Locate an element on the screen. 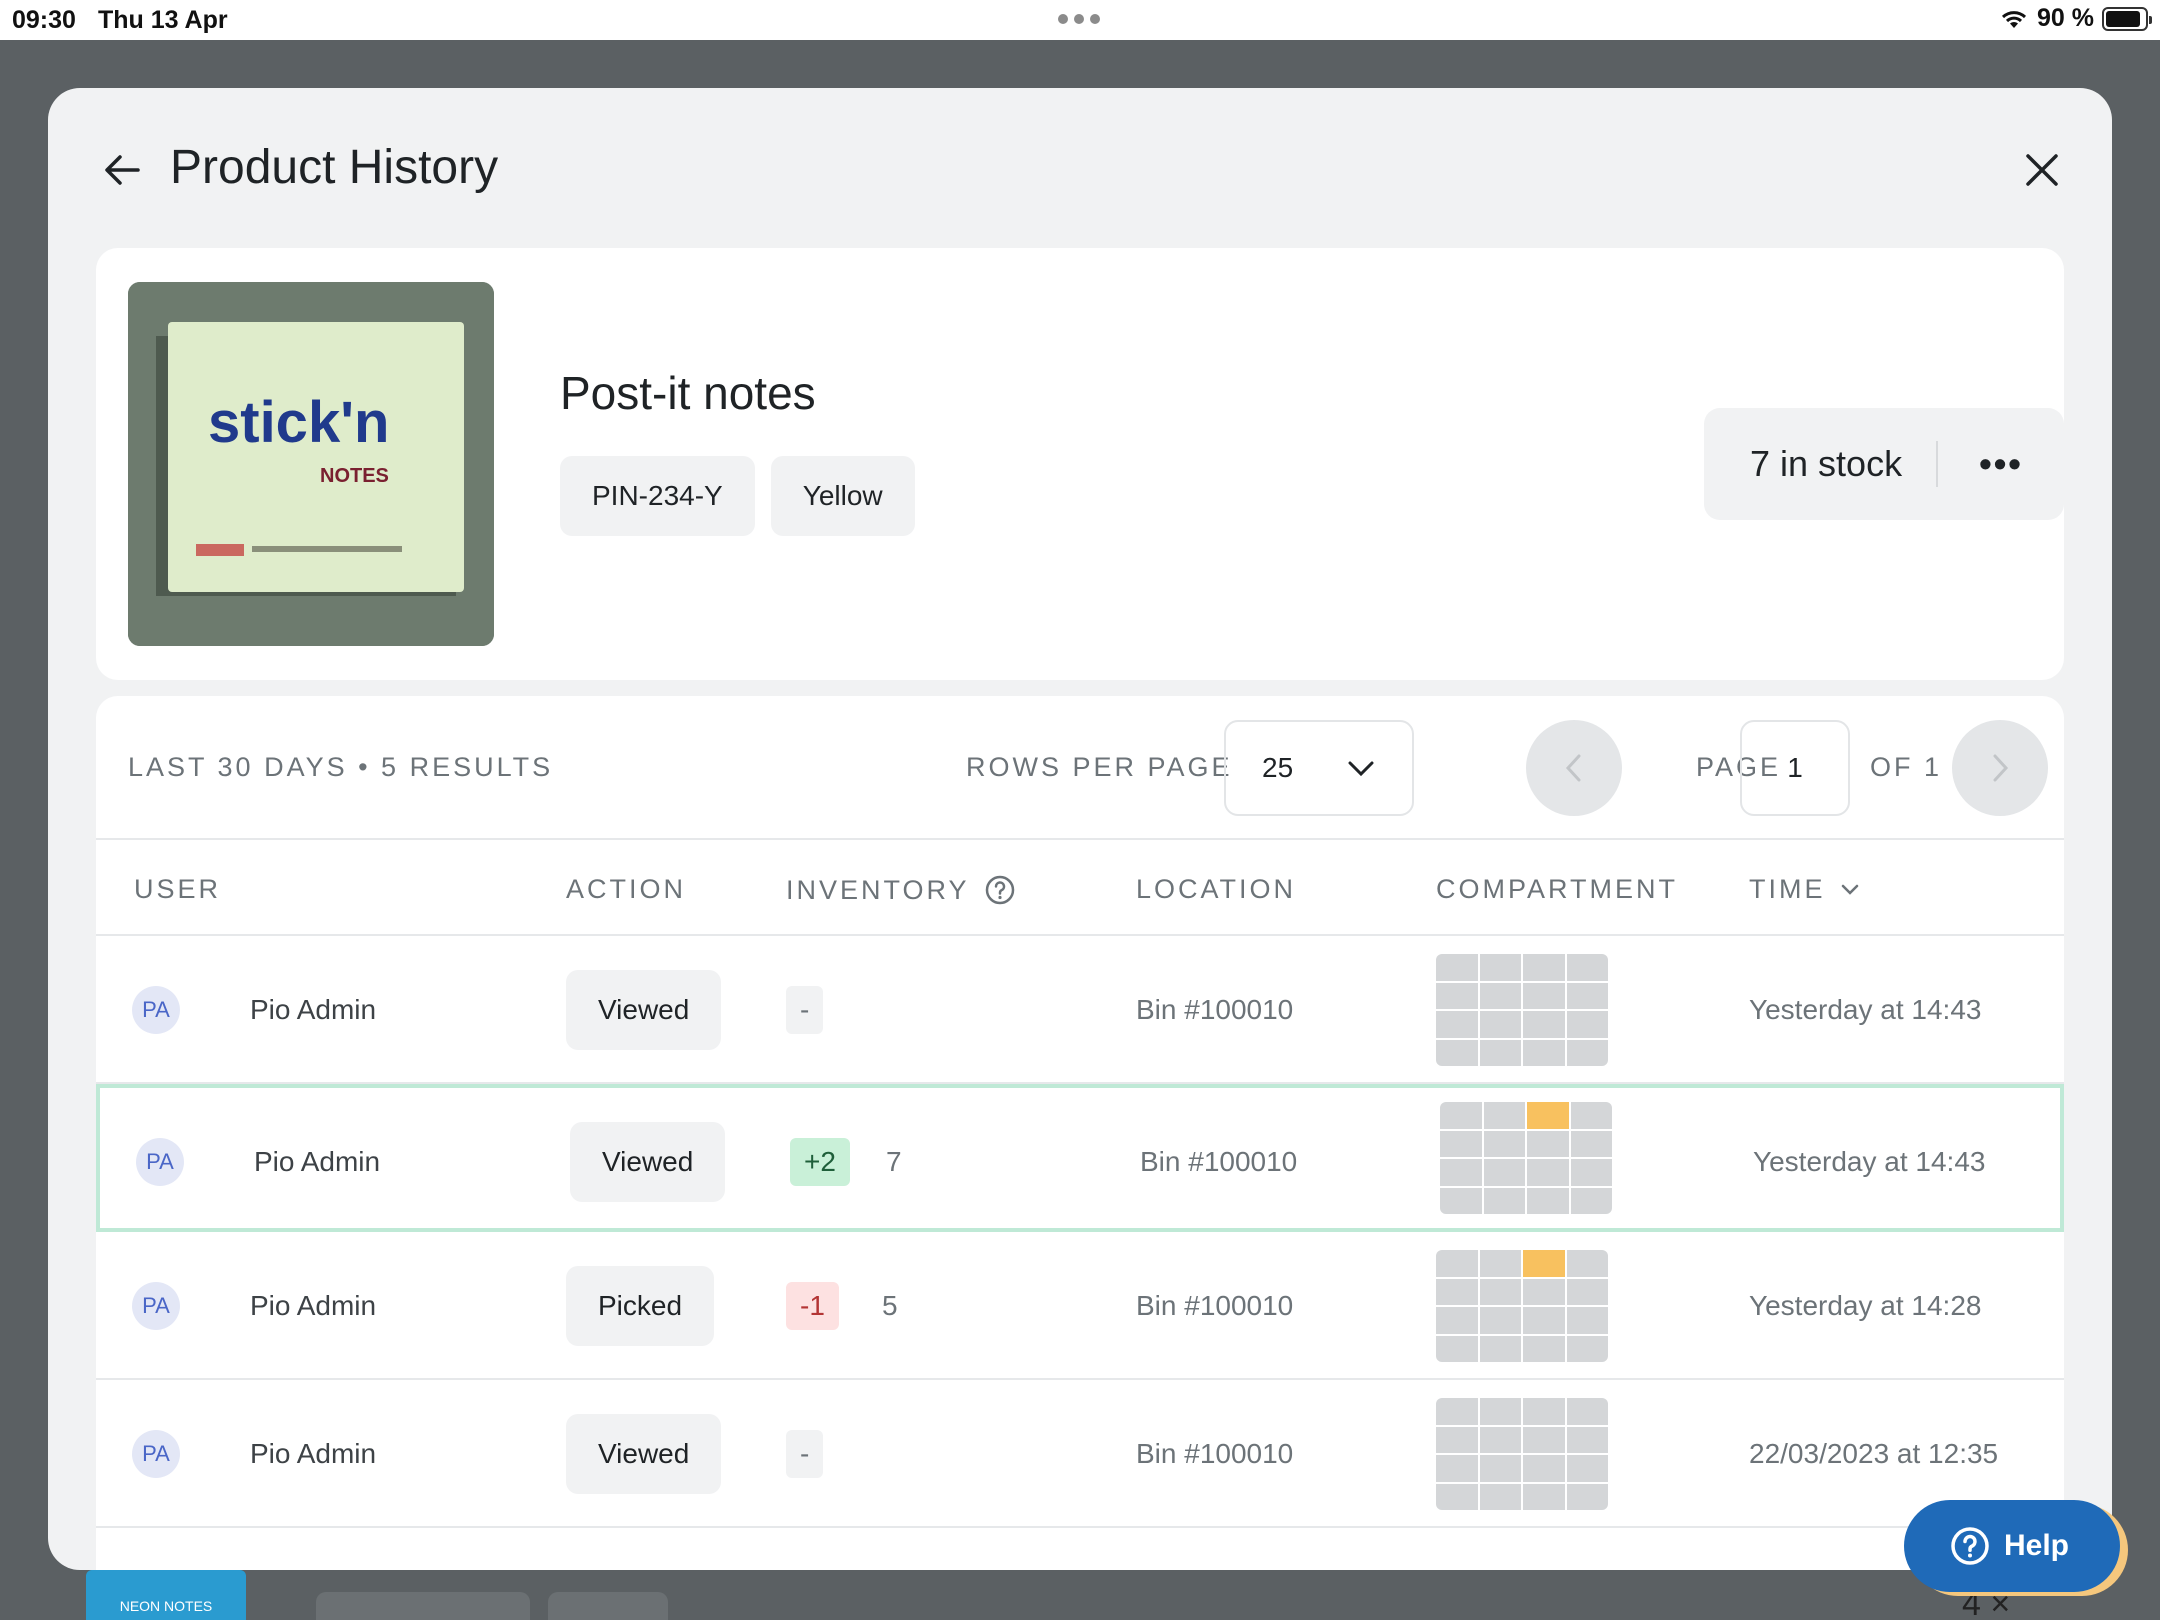  more-options-icon: ••• is located at coordinates (2001, 464).